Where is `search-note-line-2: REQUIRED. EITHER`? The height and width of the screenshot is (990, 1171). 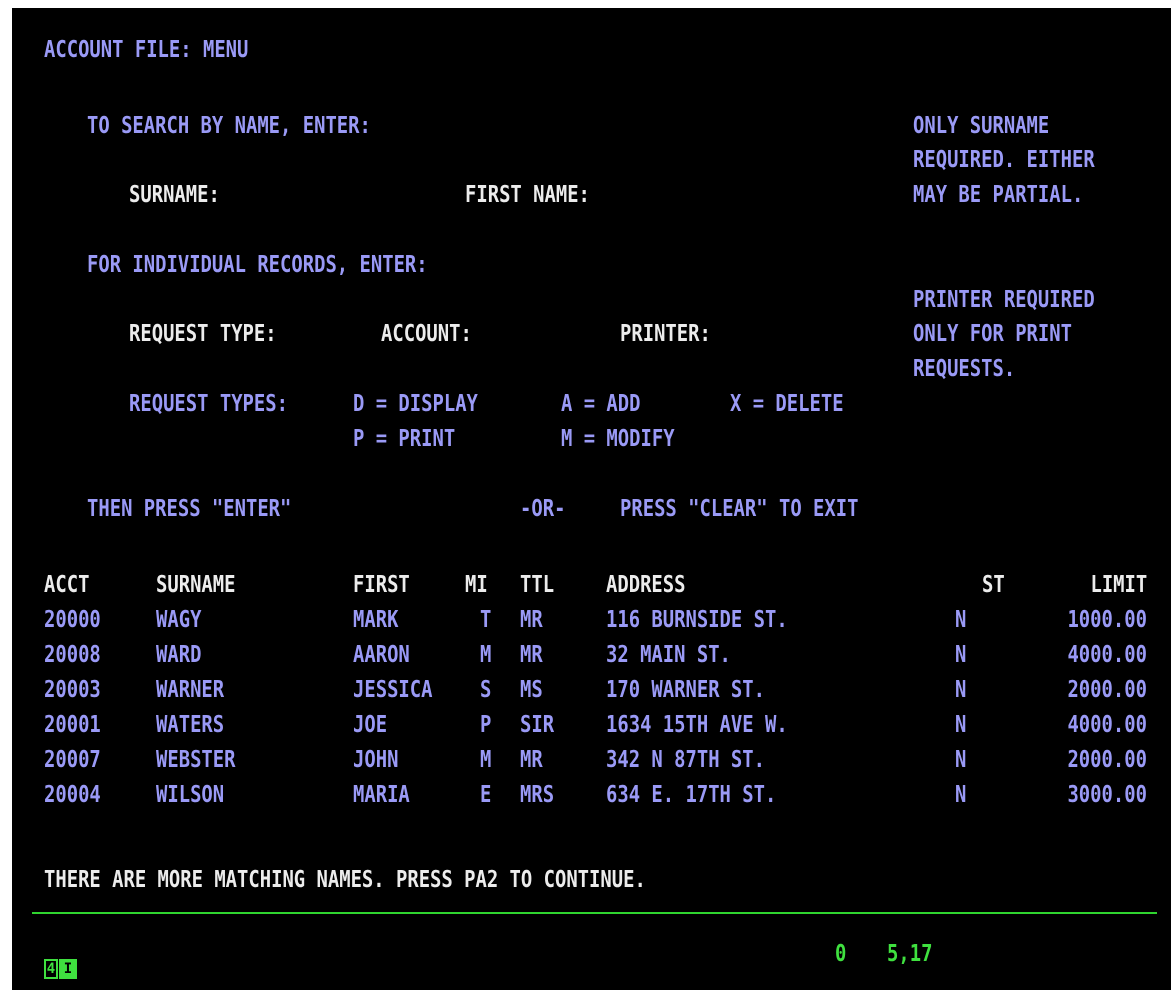
search-note-line-2: REQUIRED. EITHER is located at coordinates (1004, 160).